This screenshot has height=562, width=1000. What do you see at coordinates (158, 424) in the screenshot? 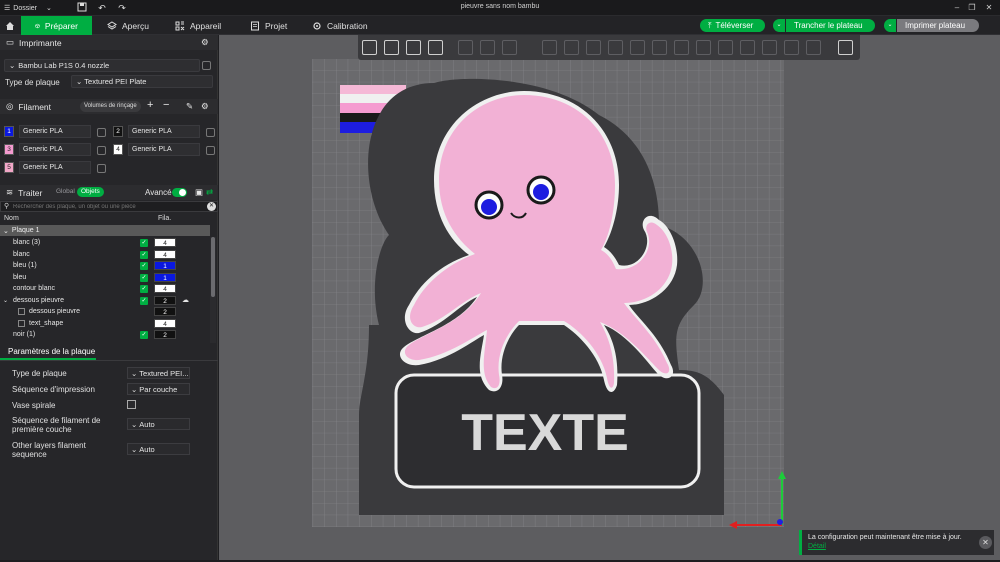
I see `first-layer-sequence-select: ⌄ Auto` at bounding box center [158, 424].